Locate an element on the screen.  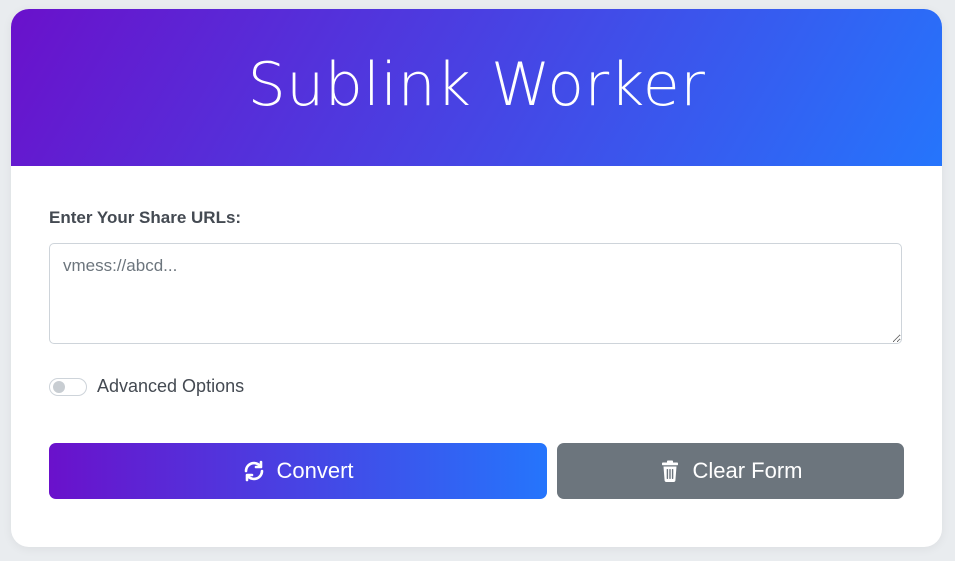
sync-icon is located at coordinates (254, 471).